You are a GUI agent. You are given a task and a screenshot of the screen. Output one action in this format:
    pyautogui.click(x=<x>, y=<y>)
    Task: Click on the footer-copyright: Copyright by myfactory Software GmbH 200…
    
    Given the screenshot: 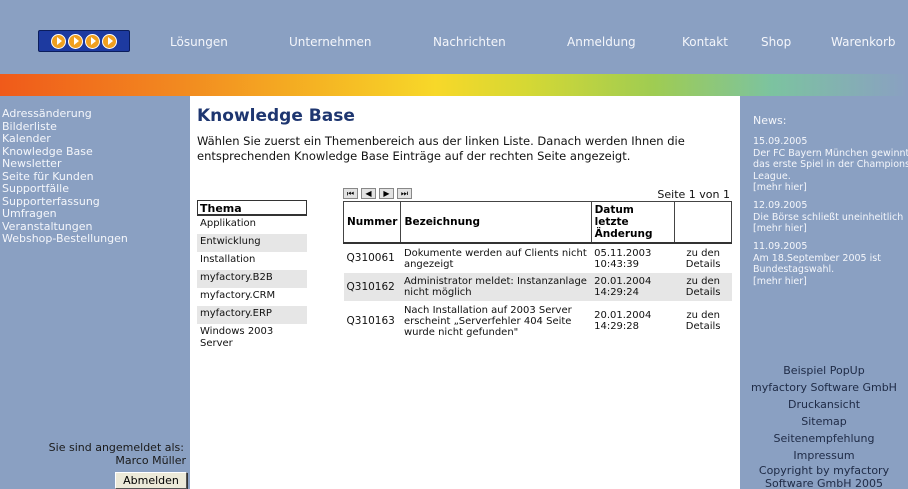 What is the action you would take?
    pyautogui.click(x=824, y=476)
    